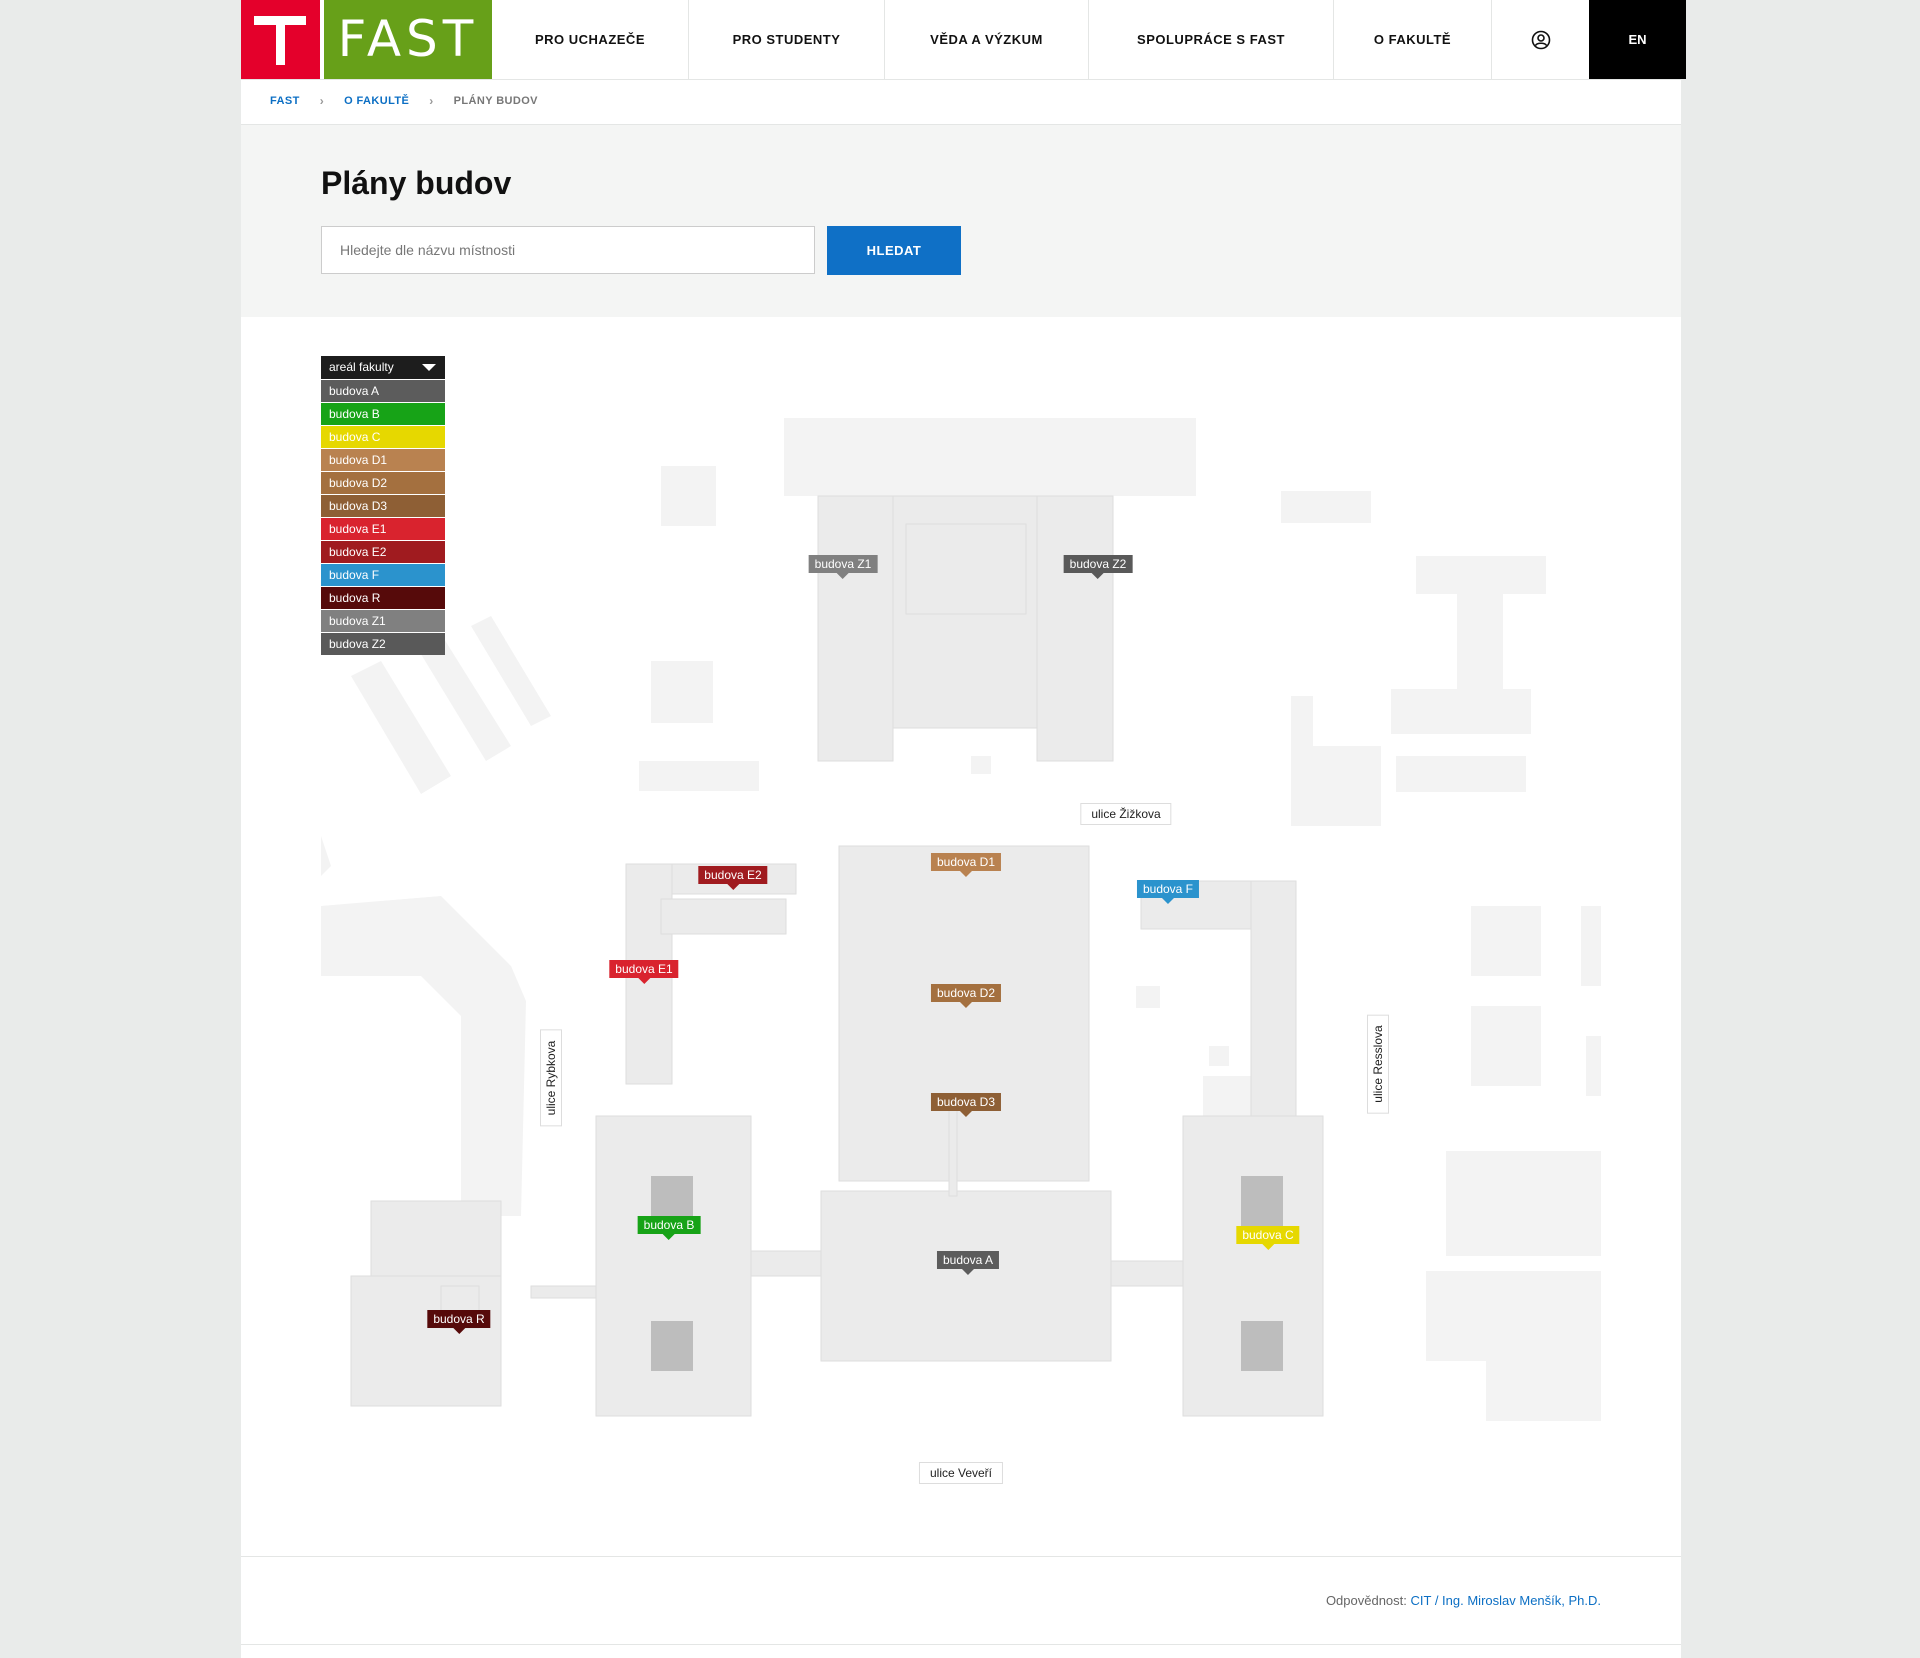  What do you see at coordinates (961, 220) in the screenshot?
I see `page-header-section: Plány budov HLEDAT` at bounding box center [961, 220].